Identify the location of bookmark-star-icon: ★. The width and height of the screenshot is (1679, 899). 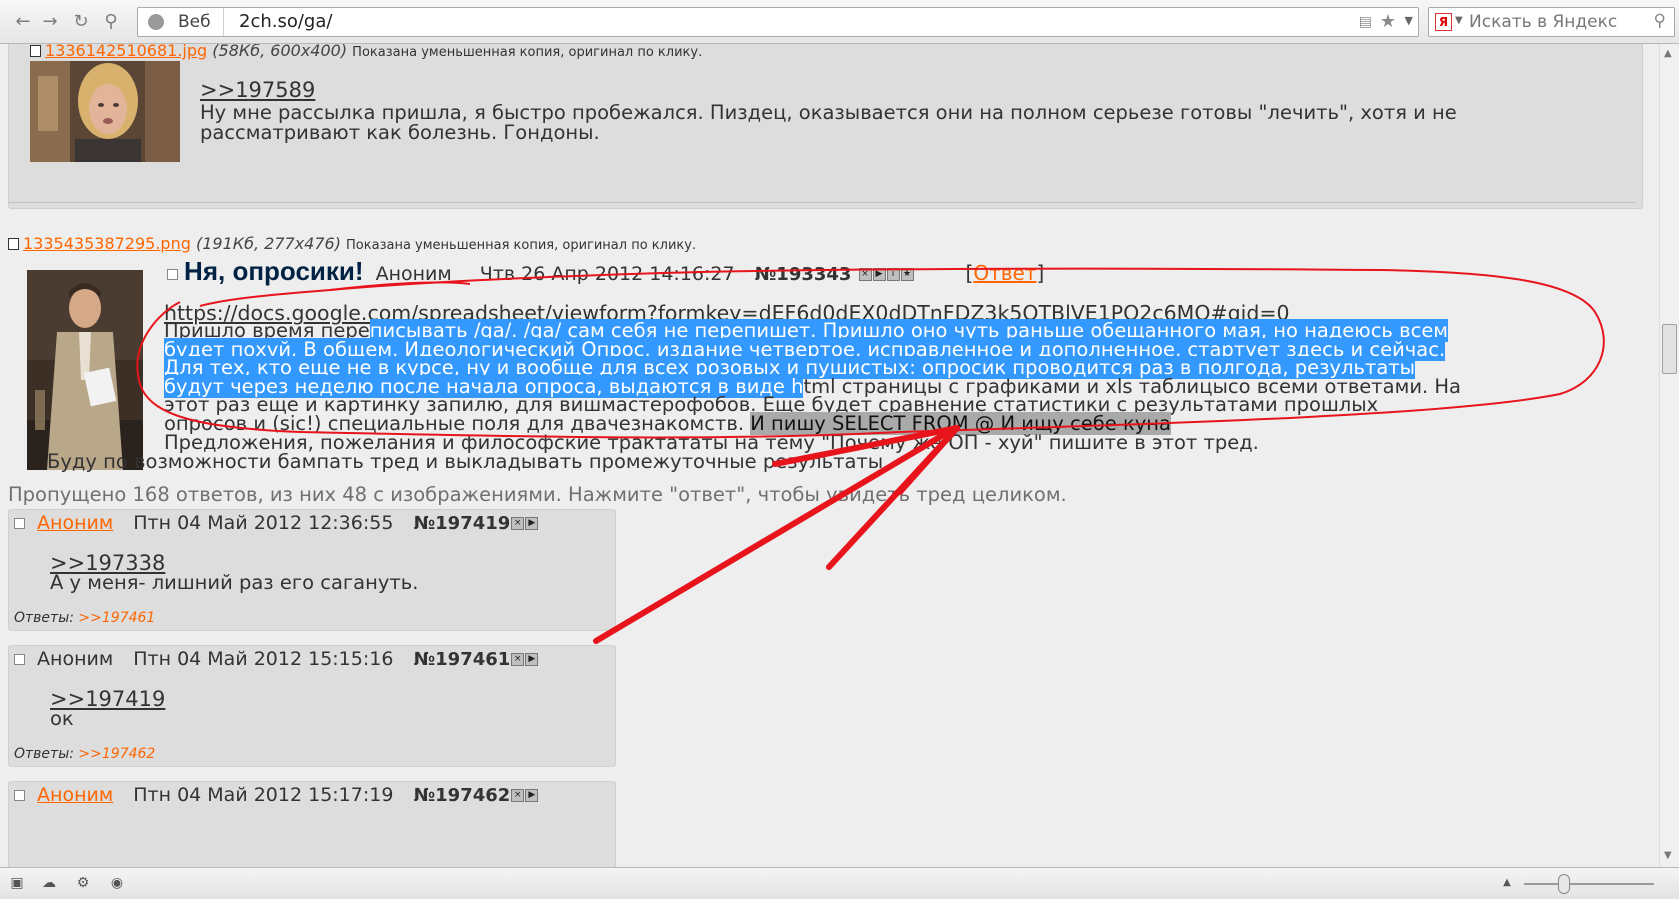
(1388, 21).